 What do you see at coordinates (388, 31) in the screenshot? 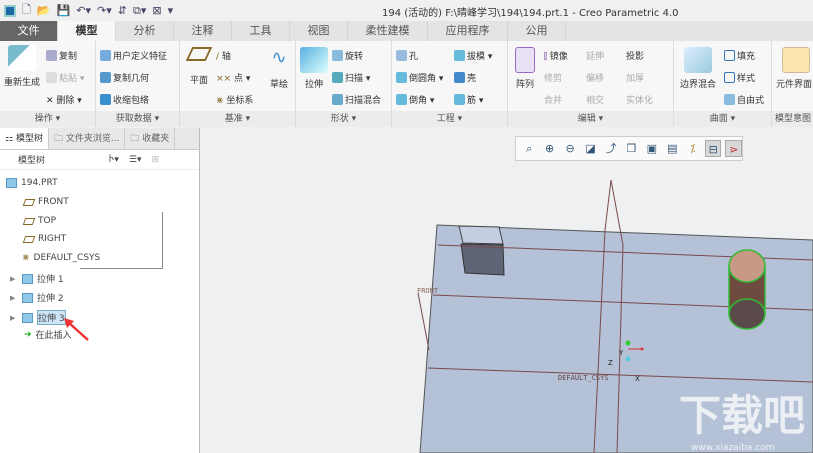
I see `tab-flexible-modeling: 柔性建模` at bounding box center [388, 31].